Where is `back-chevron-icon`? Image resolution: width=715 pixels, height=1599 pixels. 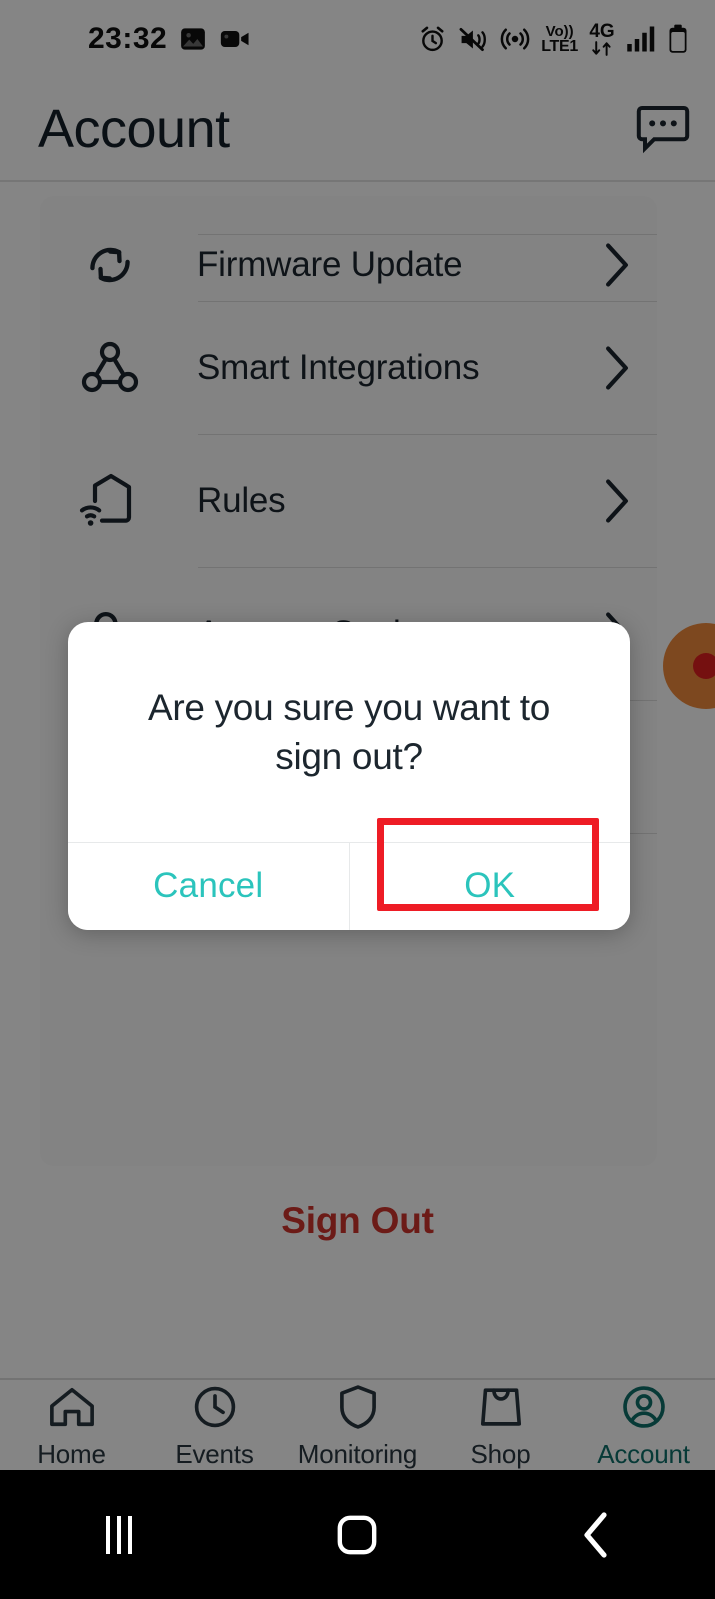 back-chevron-icon is located at coordinates (595, 1534).